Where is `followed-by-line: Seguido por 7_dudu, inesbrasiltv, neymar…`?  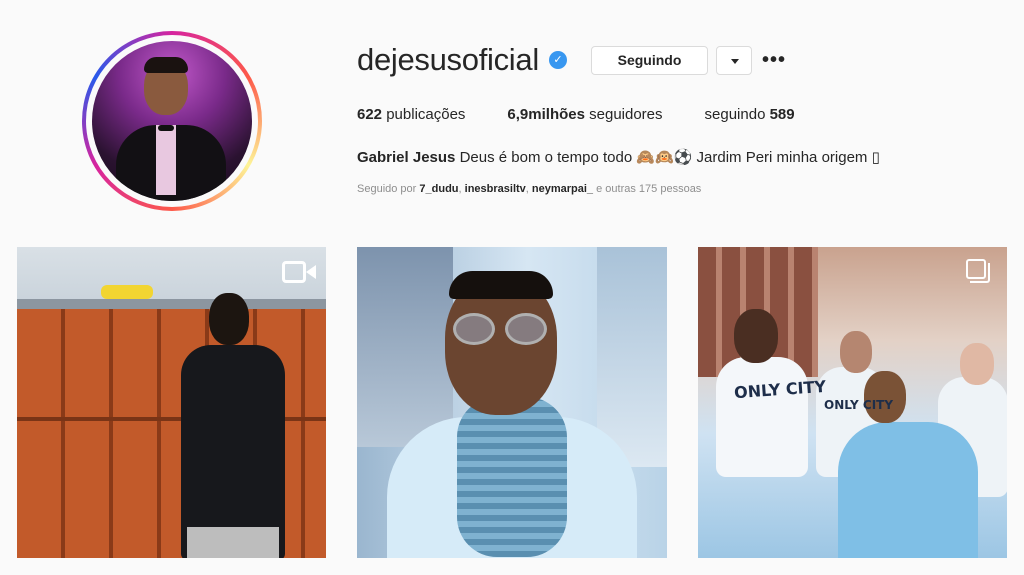
followed-by-line: Seguido por 7_dudu, inesbrasiltv, neymar… is located at coordinates (529, 189).